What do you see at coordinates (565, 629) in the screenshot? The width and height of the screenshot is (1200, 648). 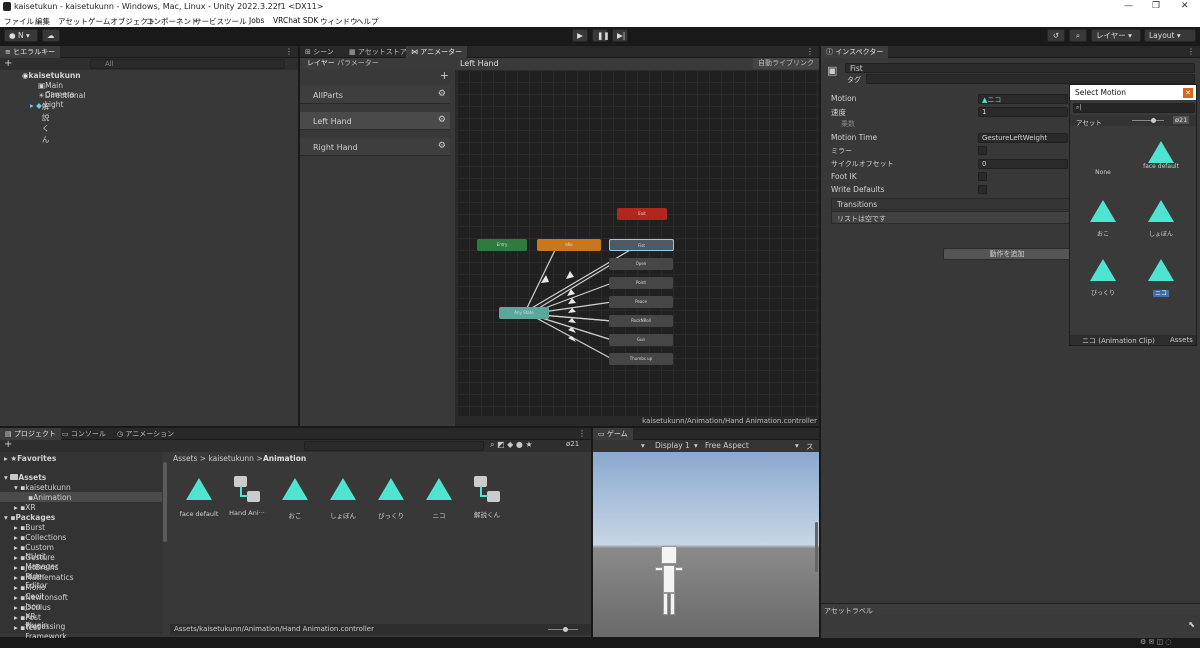 I see `zoom-slider-handle` at bounding box center [565, 629].